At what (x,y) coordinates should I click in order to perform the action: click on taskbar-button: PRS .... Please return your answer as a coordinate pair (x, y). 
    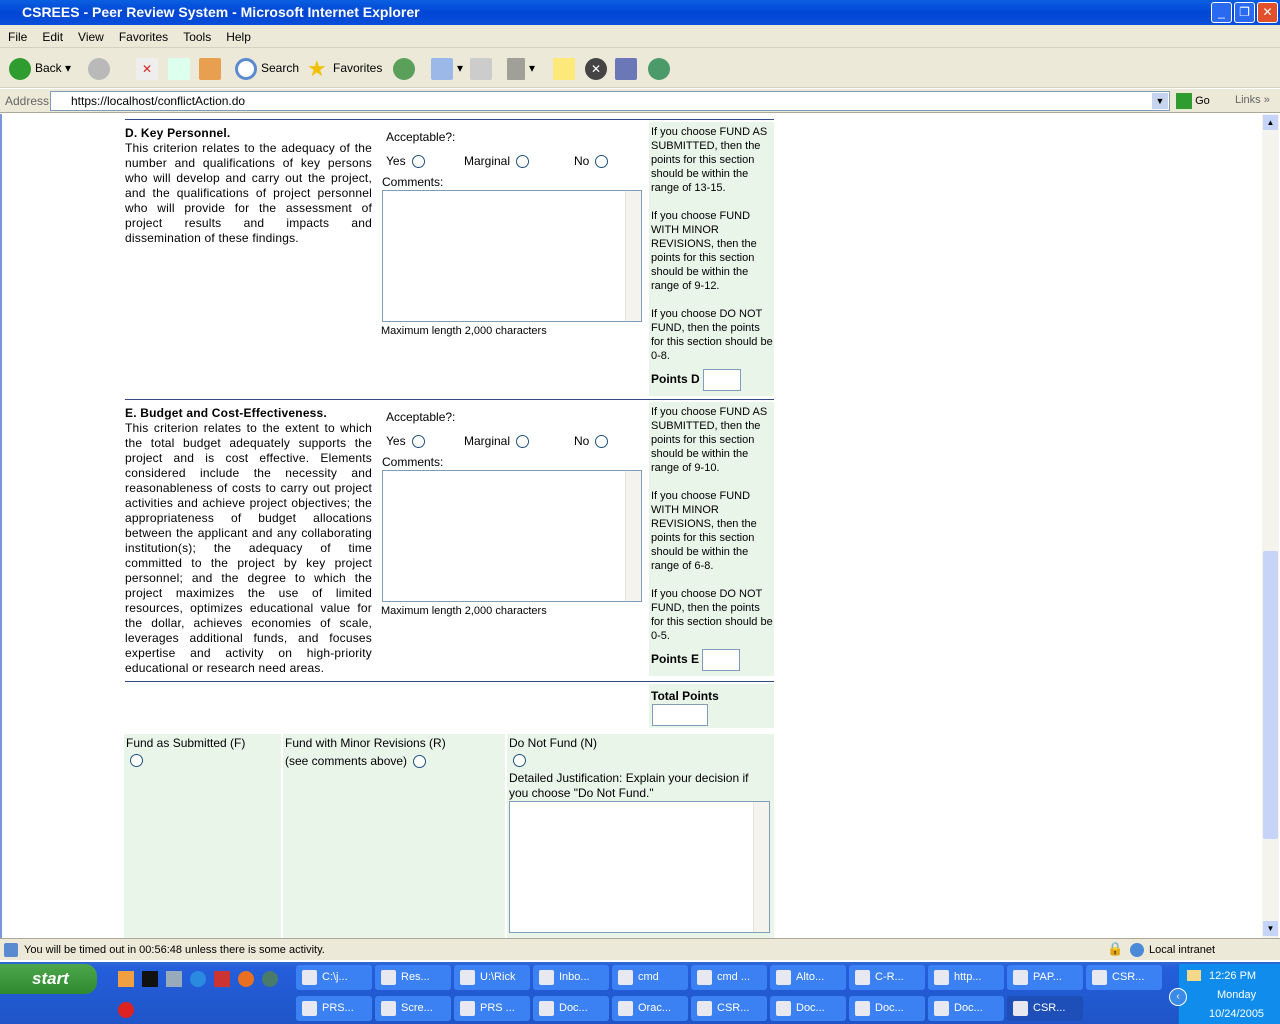
    Looking at the image, I should click on (492, 1008).